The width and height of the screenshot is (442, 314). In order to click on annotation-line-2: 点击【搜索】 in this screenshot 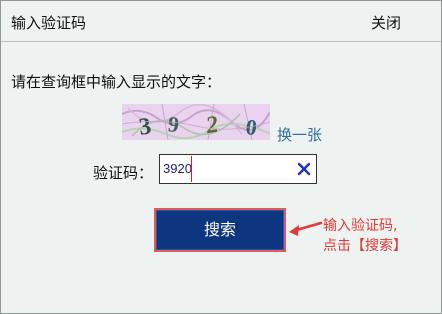, I will do `click(365, 246)`.